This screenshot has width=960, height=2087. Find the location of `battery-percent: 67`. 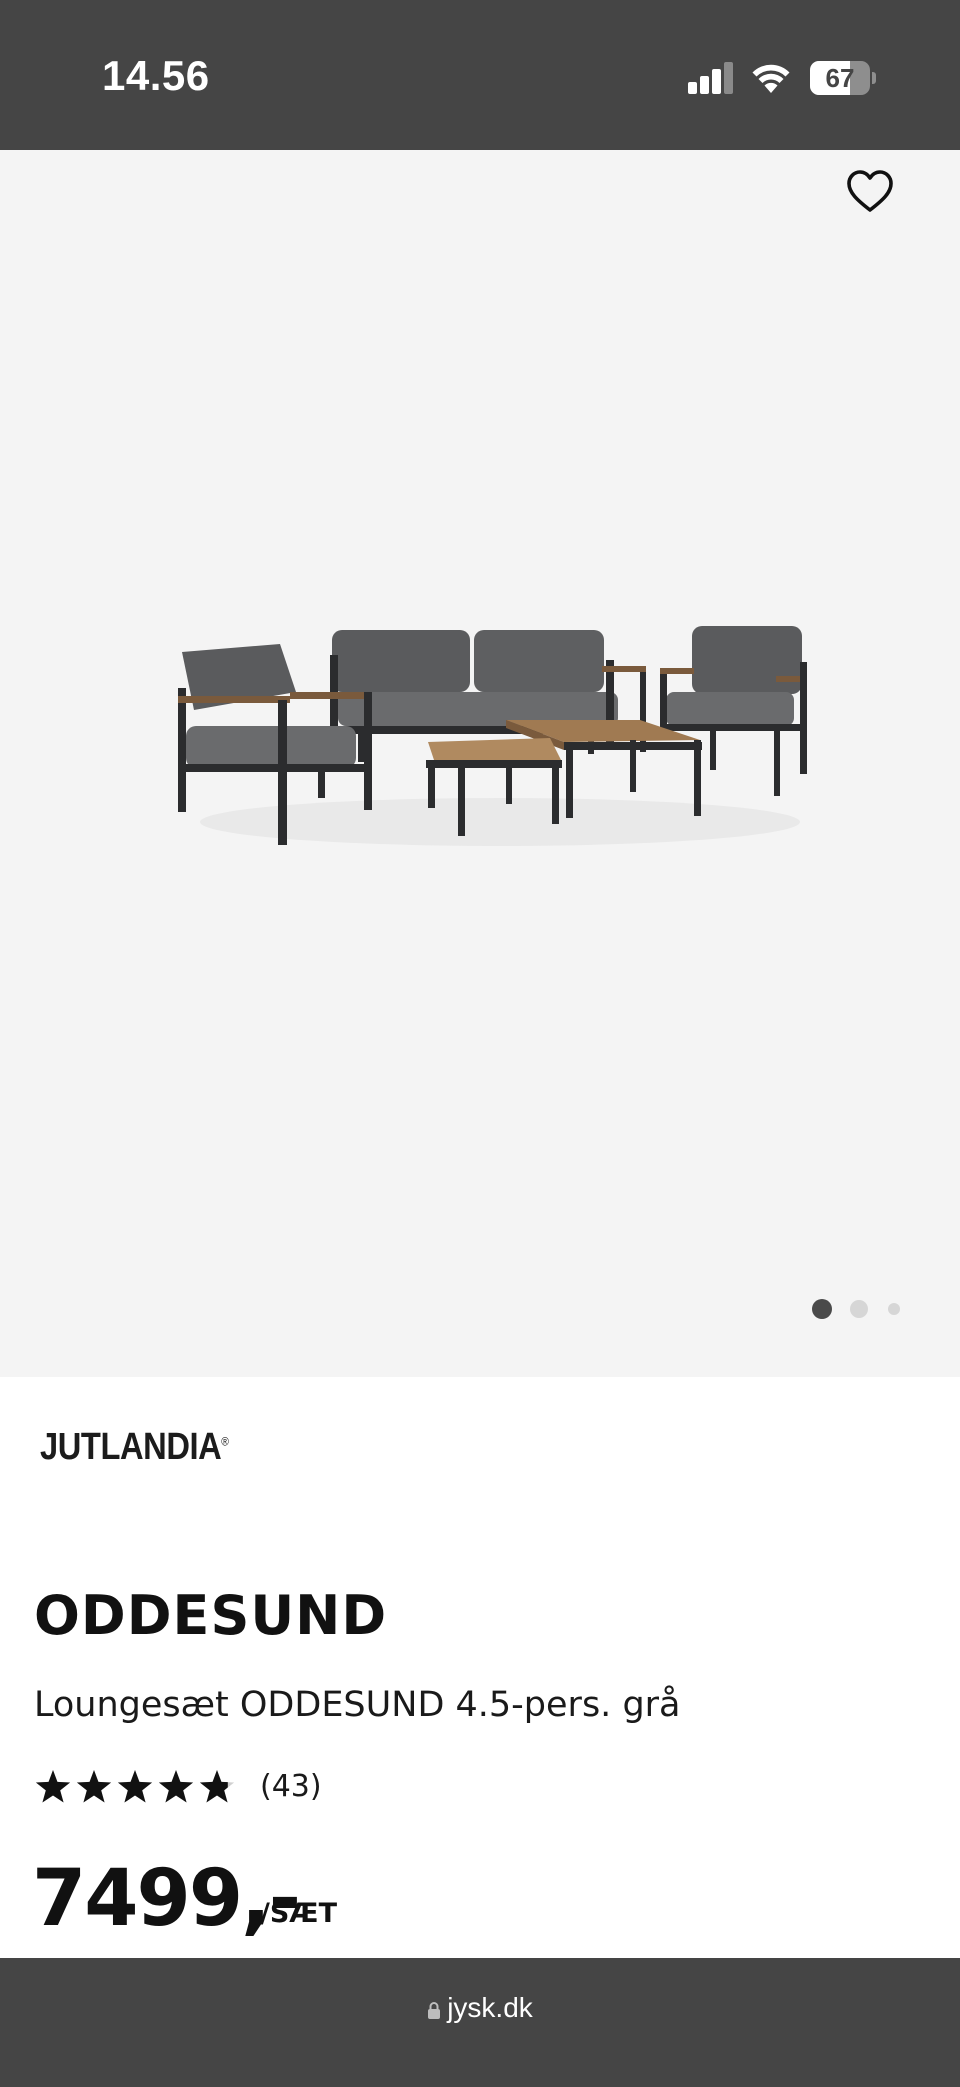

battery-percent: 67 is located at coordinates (840, 78).